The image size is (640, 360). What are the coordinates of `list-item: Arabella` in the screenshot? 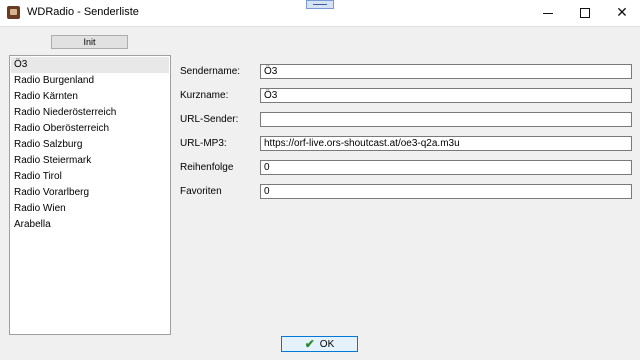 It's located at (90, 225).